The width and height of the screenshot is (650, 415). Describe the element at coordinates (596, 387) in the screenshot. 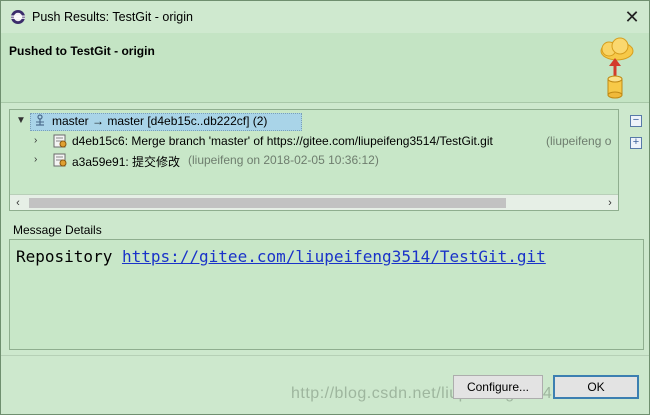

I see `ok-button: OK` at that location.